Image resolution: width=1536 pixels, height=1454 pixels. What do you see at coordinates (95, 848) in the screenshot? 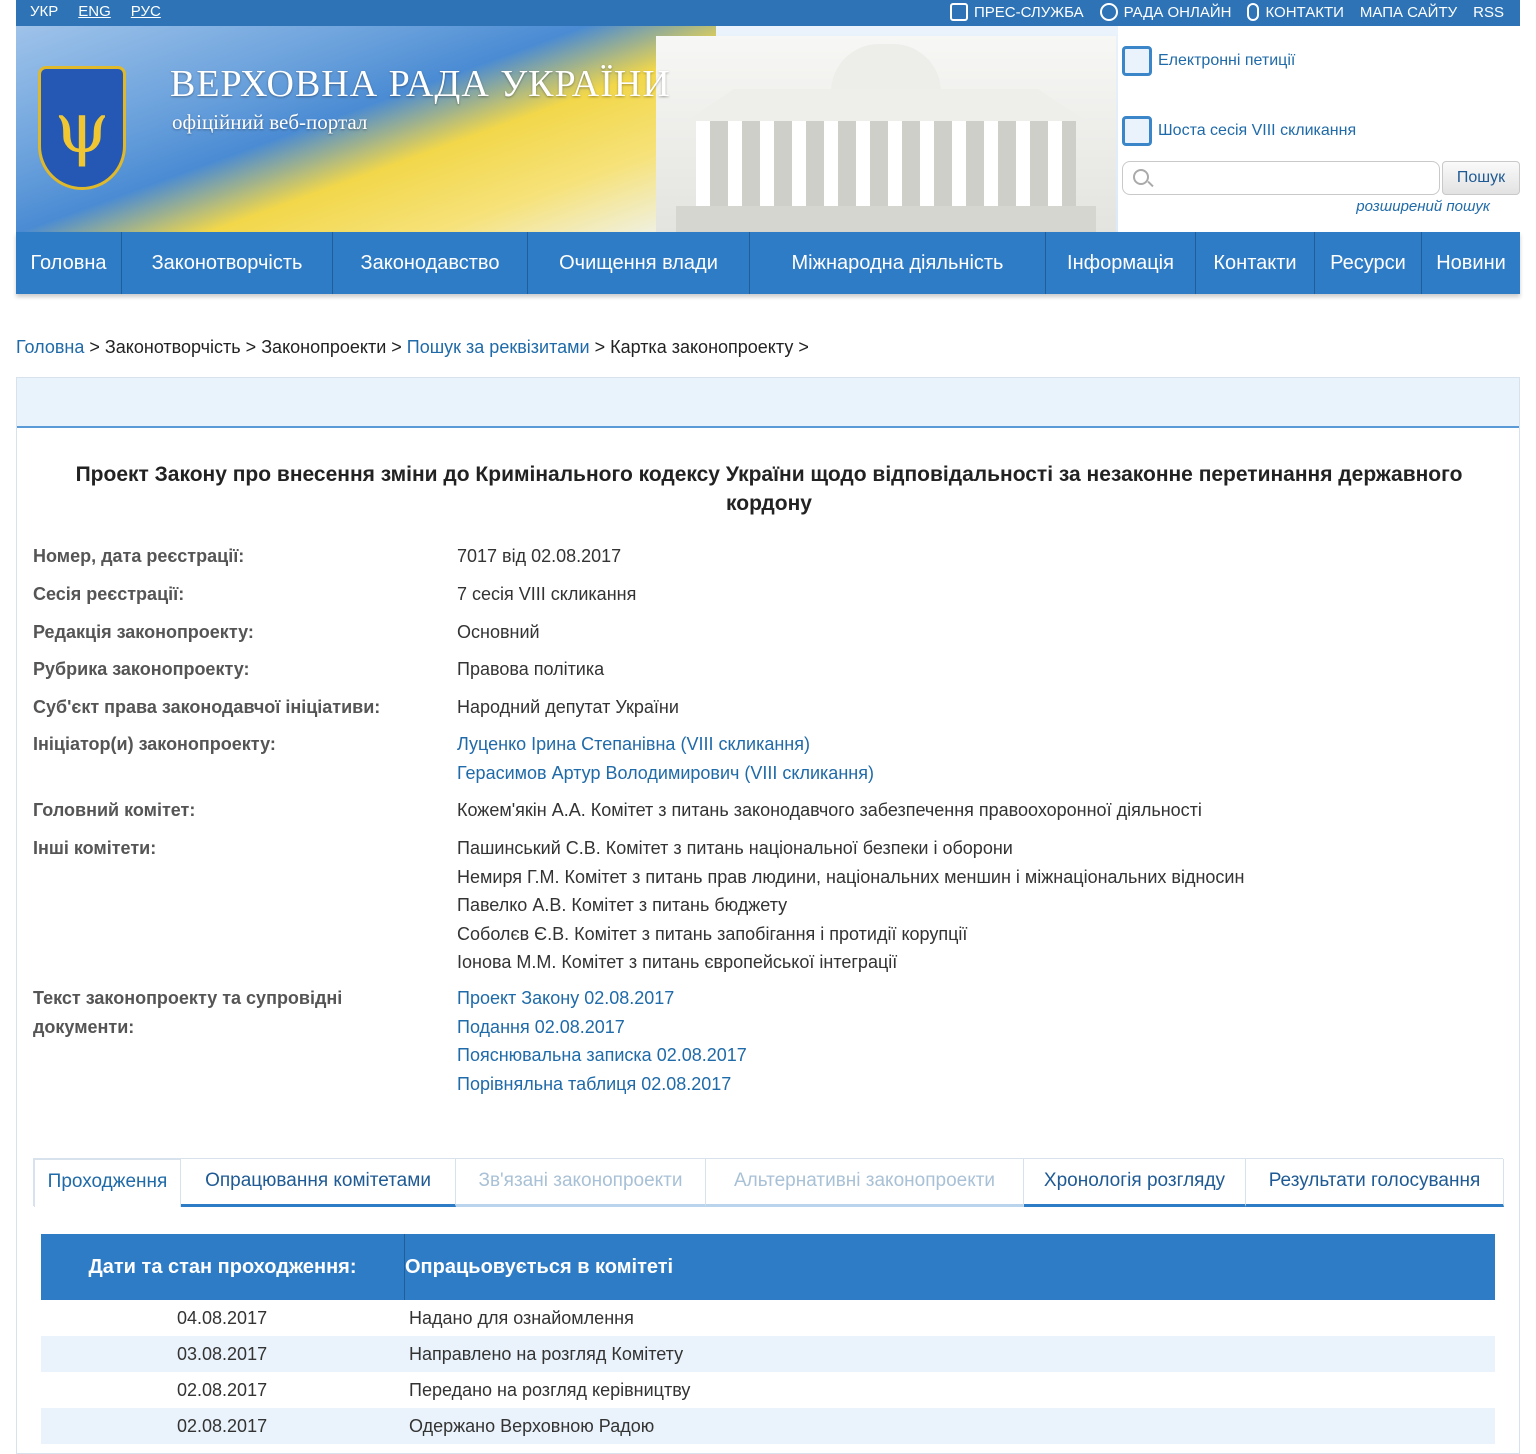
I see `other-committees-label: Інші комітети:` at bounding box center [95, 848].